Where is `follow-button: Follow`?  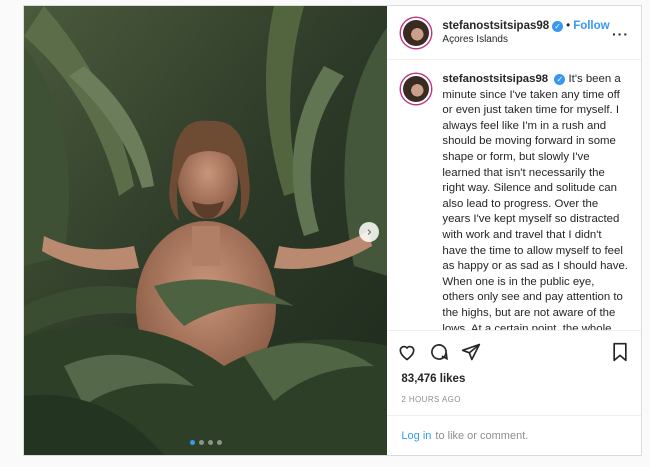
follow-button: Follow is located at coordinates (591, 26).